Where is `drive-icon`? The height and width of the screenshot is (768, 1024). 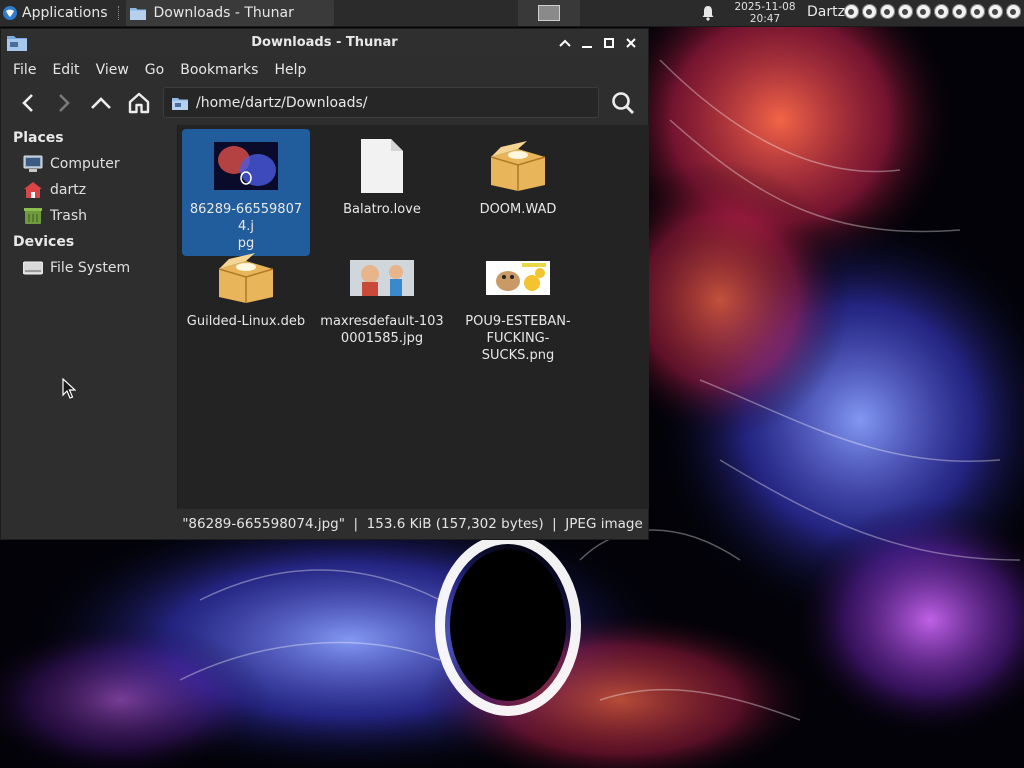 drive-icon is located at coordinates (33, 268).